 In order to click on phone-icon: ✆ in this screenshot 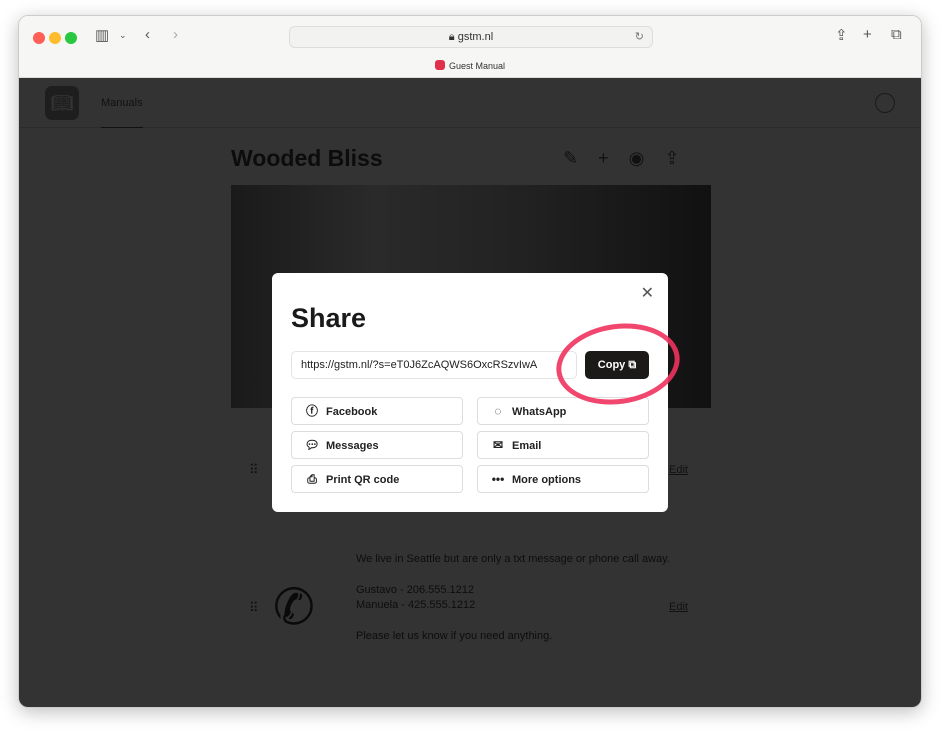, I will do `click(294, 607)`.